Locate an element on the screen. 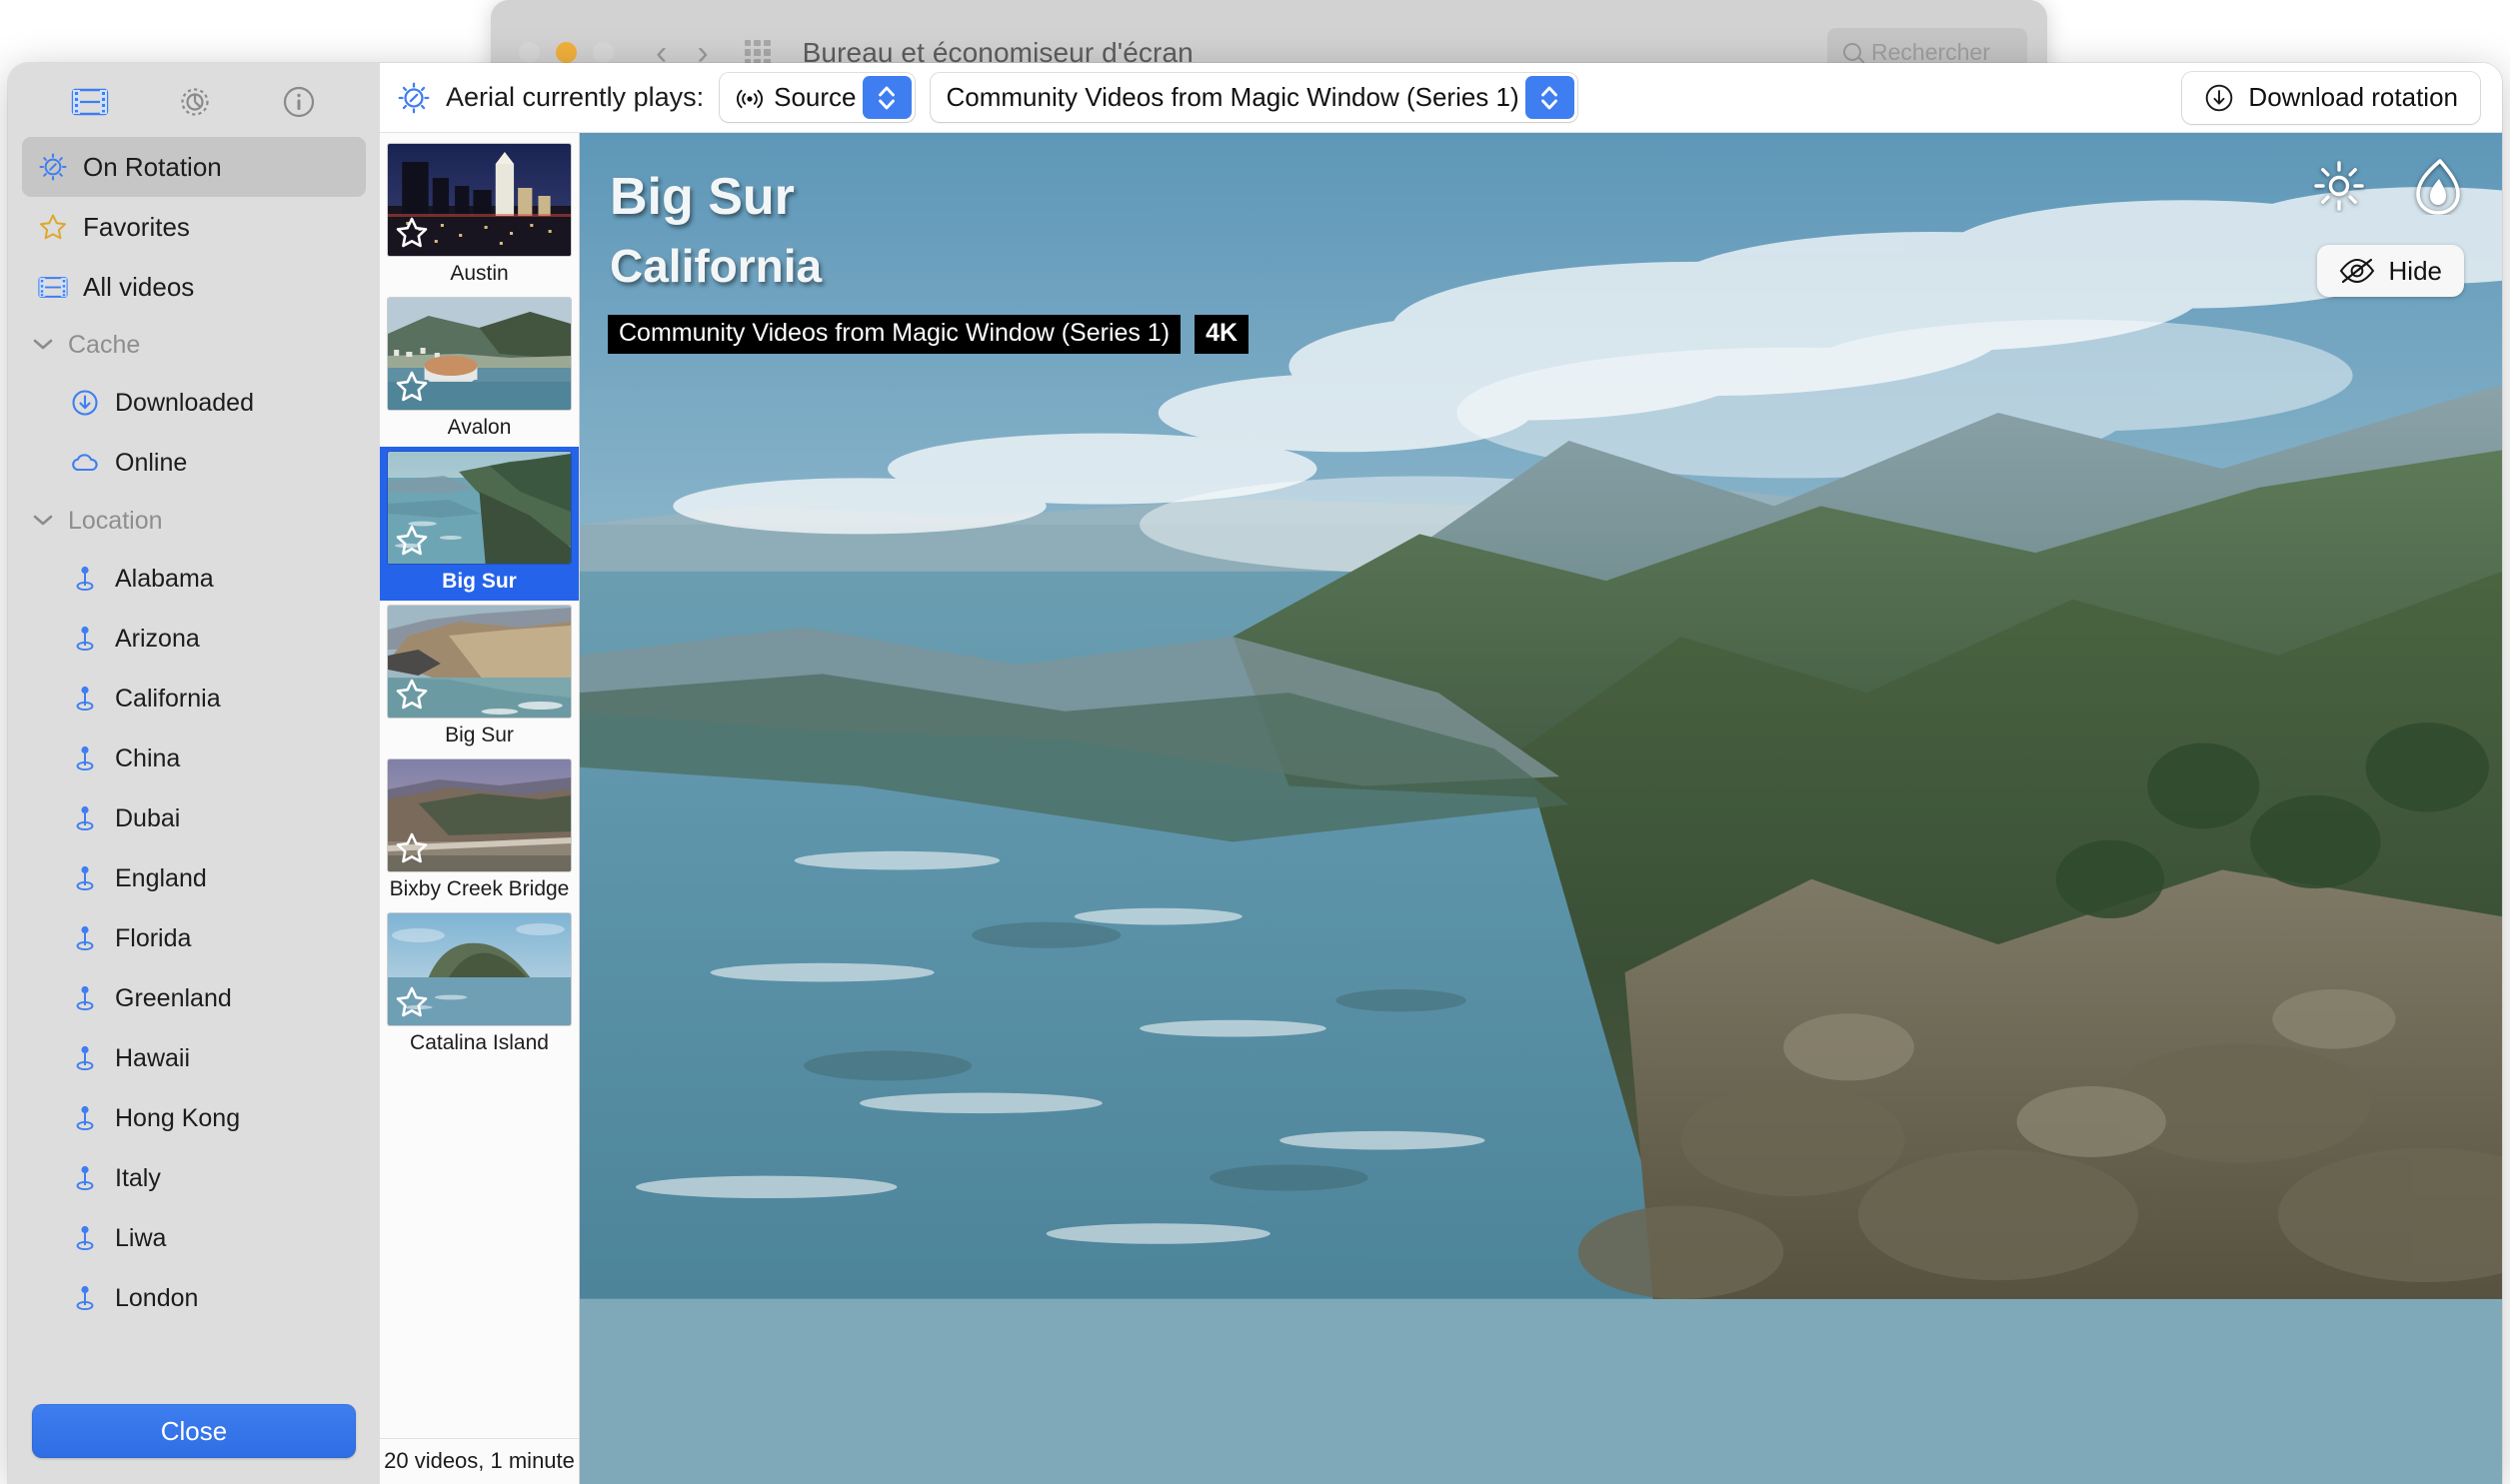  sidebar-item-california: California is located at coordinates (194, 699).